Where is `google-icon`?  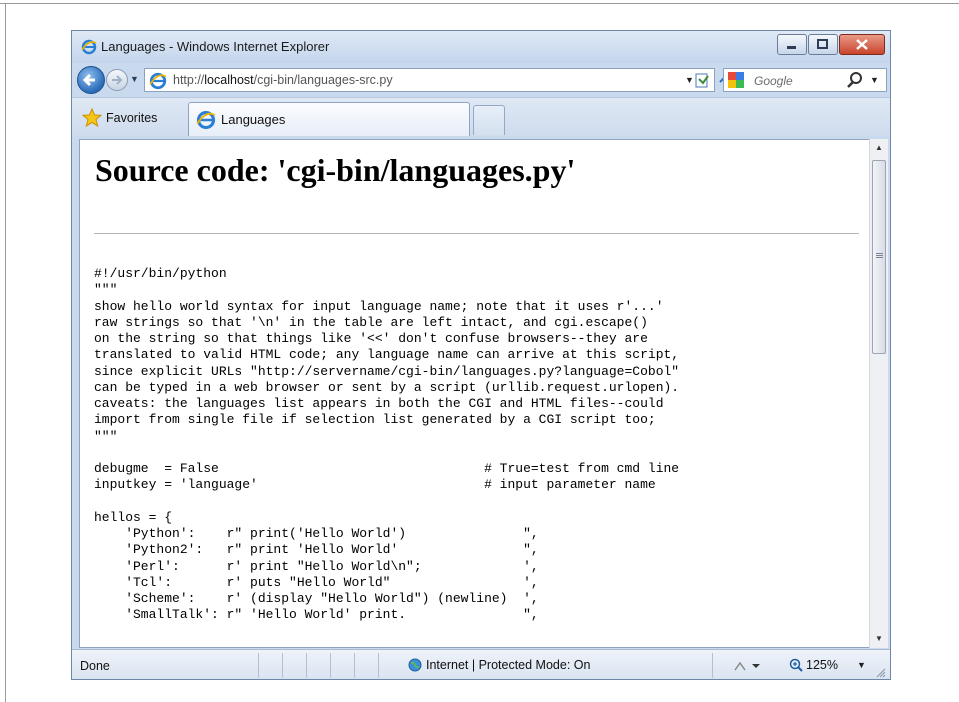 google-icon is located at coordinates (736, 80).